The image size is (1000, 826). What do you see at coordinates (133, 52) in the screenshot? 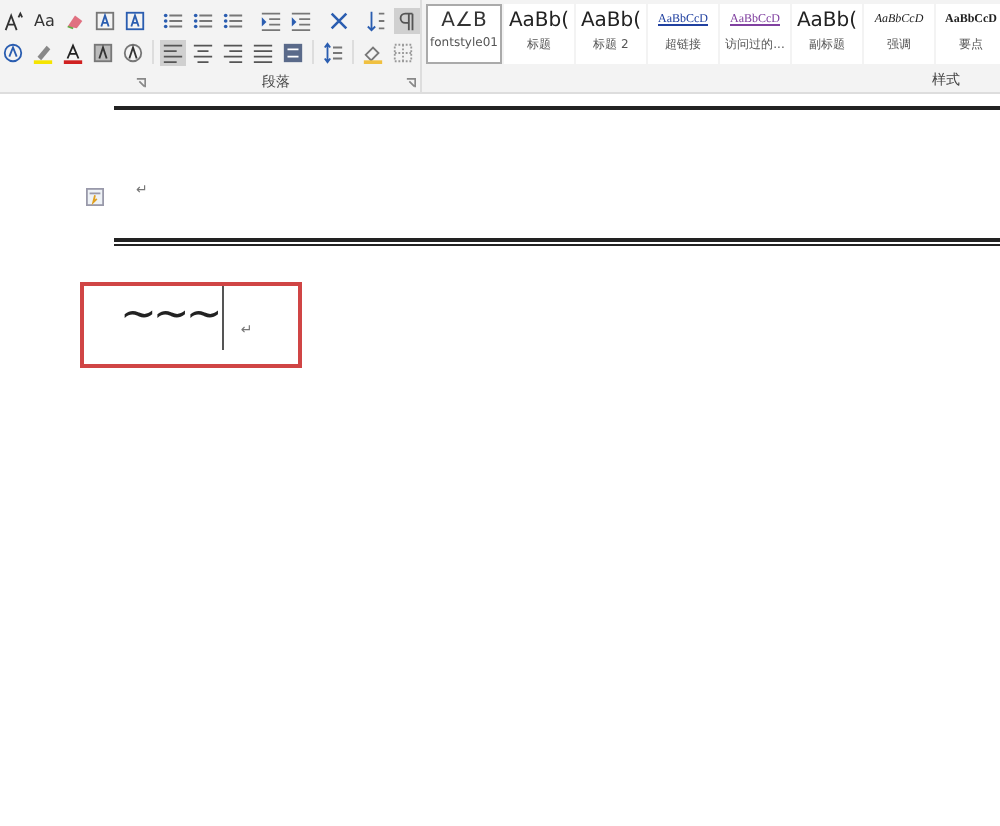
I see `enclosed-character-icon` at bounding box center [133, 52].